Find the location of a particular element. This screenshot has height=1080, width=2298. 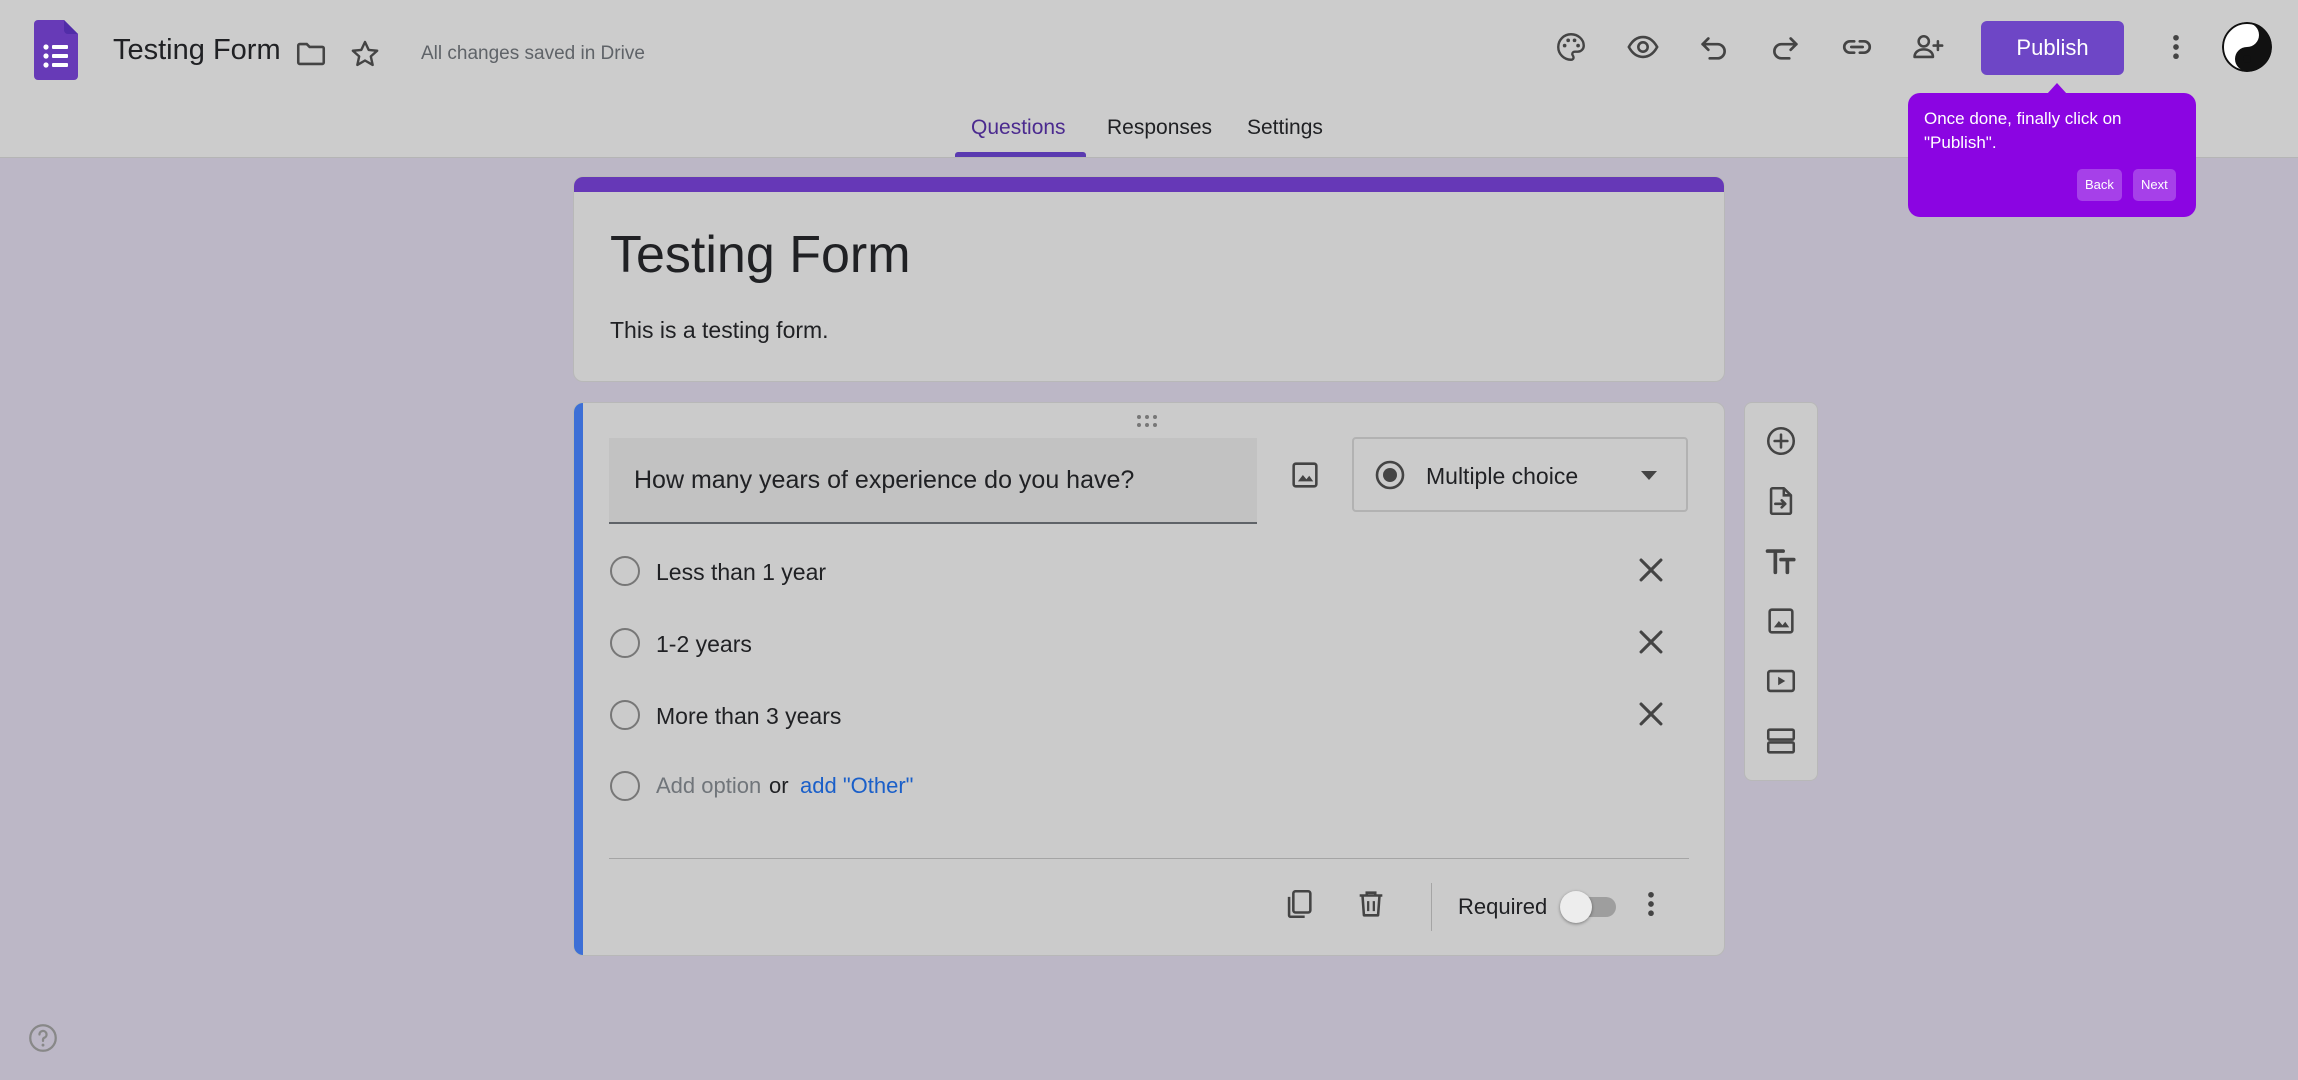

or-text: or is located at coordinates (779, 785).